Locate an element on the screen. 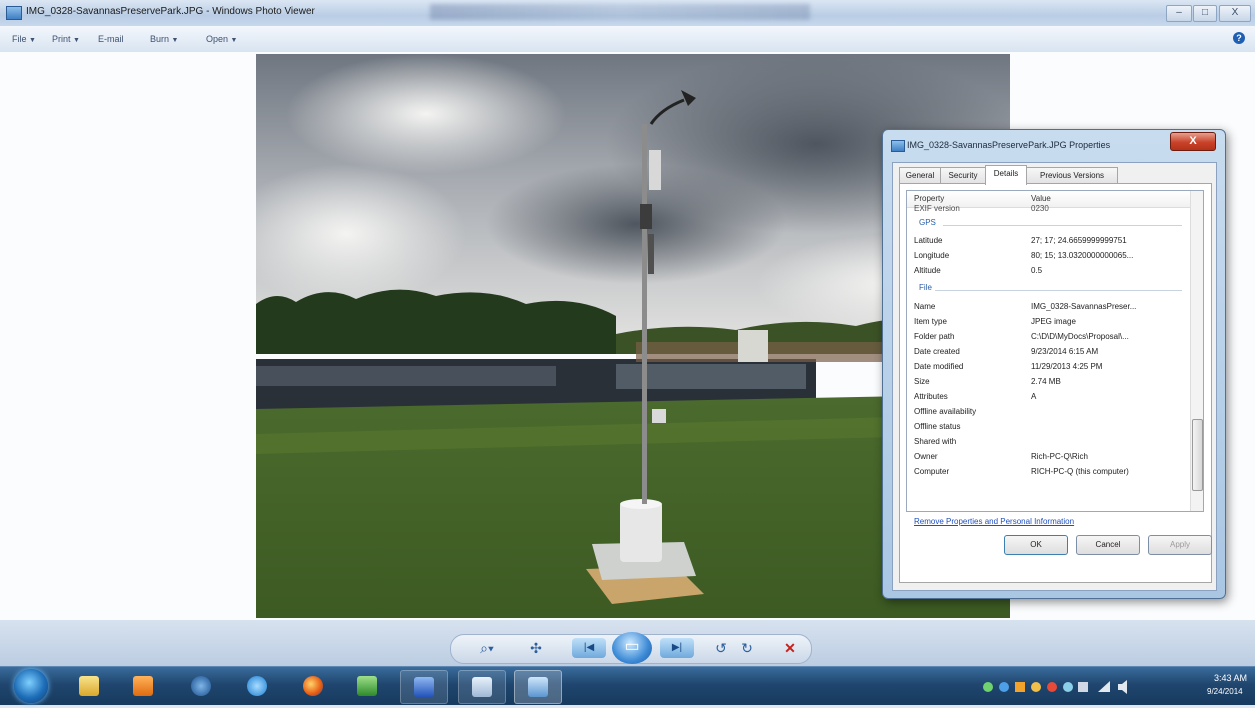 The width and height of the screenshot is (1255, 708). group-gps: GPS is located at coordinates (1048, 222).